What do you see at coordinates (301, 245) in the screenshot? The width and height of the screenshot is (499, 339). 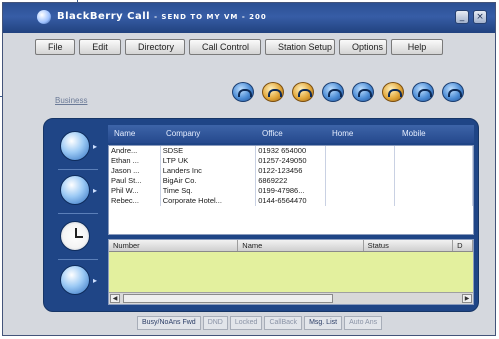 I see `calls-column-header: Name` at bounding box center [301, 245].